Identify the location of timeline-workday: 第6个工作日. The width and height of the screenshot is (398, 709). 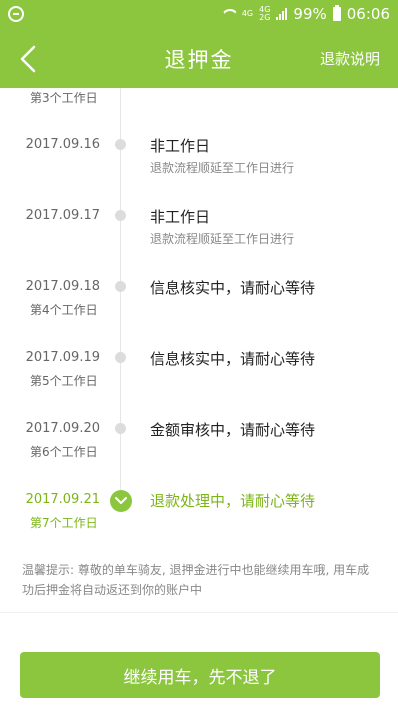
(64, 452).